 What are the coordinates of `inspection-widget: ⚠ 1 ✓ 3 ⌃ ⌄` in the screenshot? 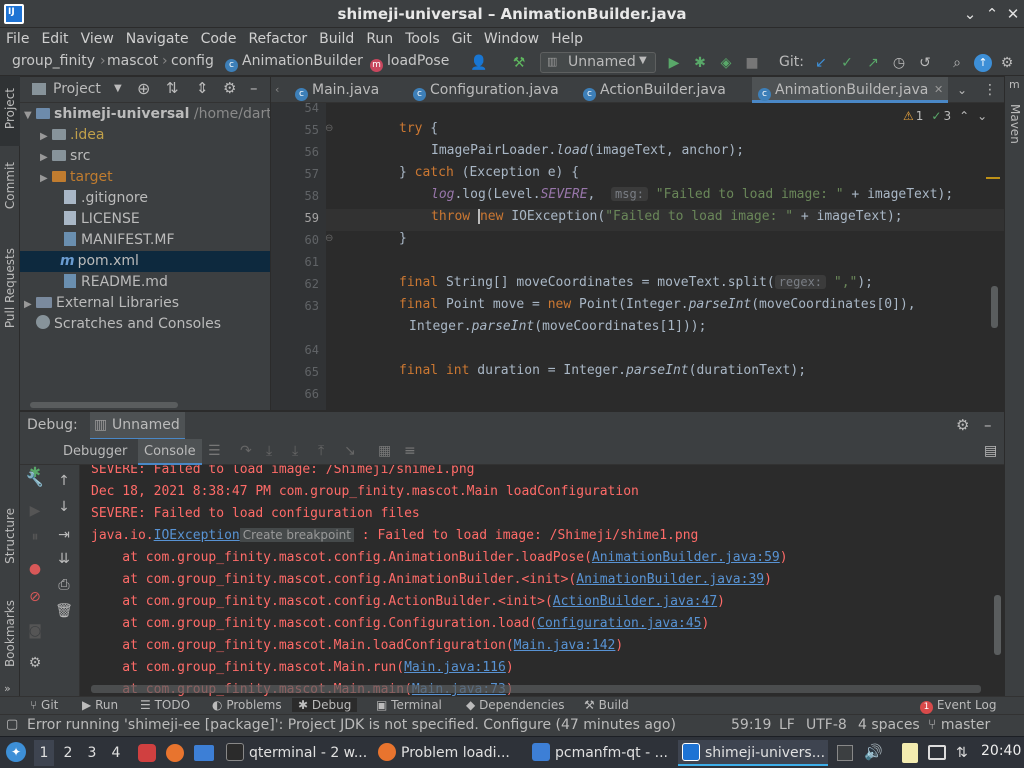 It's located at (945, 116).